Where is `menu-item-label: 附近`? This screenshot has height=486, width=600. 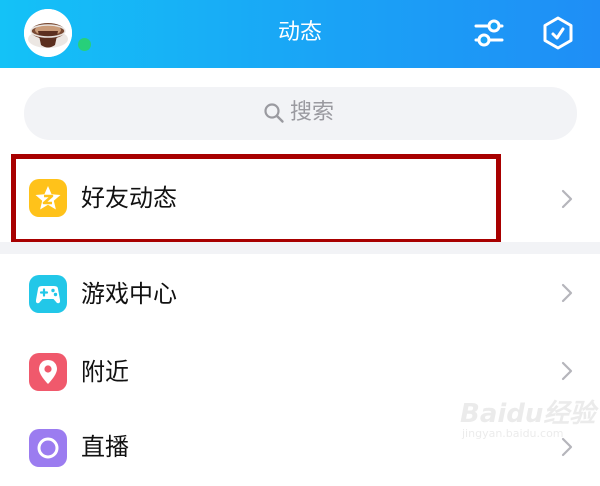 menu-item-label: 附近 is located at coordinates (105, 372).